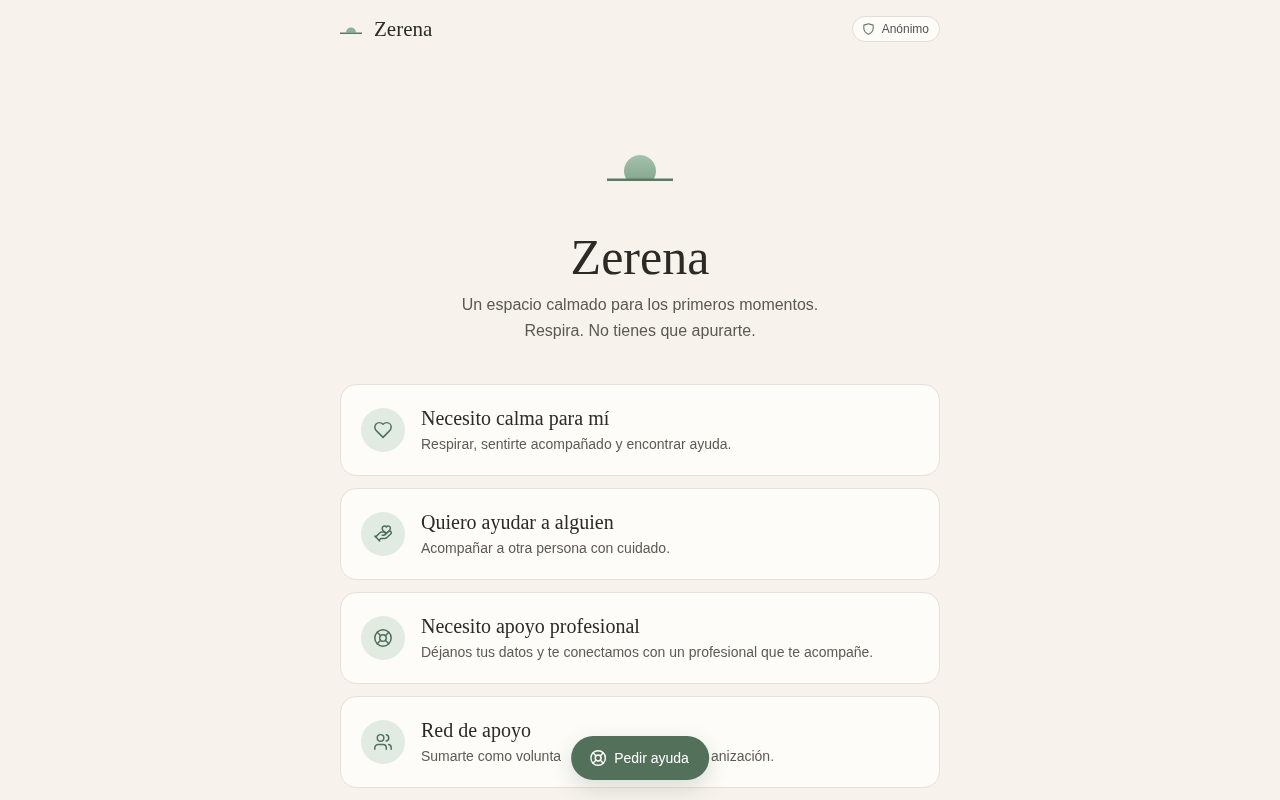 The width and height of the screenshot is (1280, 800). Describe the element at coordinates (530, 626) in the screenshot. I see `option-title: Necesito apoyo profesional` at that location.